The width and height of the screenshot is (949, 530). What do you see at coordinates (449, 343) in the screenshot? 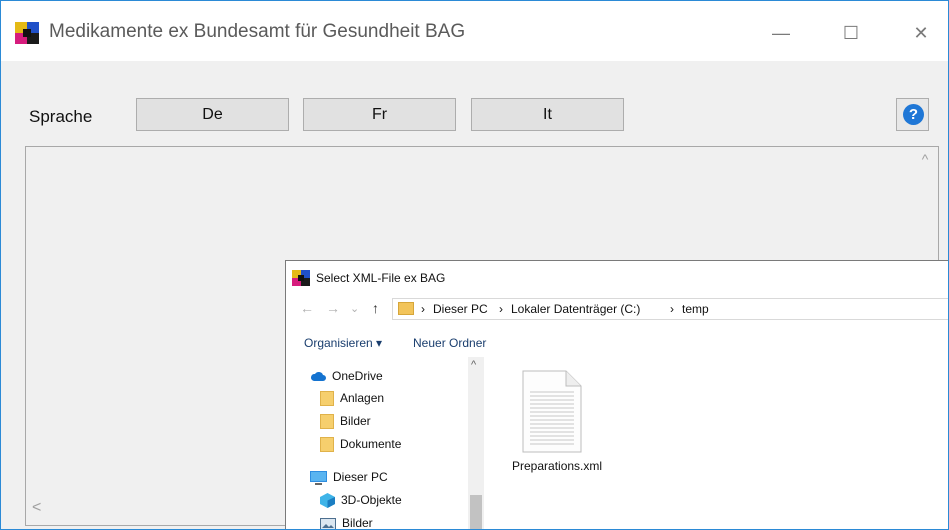
I see `new-folder-button: Neuer Ordner` at bounding box center [449, 343].